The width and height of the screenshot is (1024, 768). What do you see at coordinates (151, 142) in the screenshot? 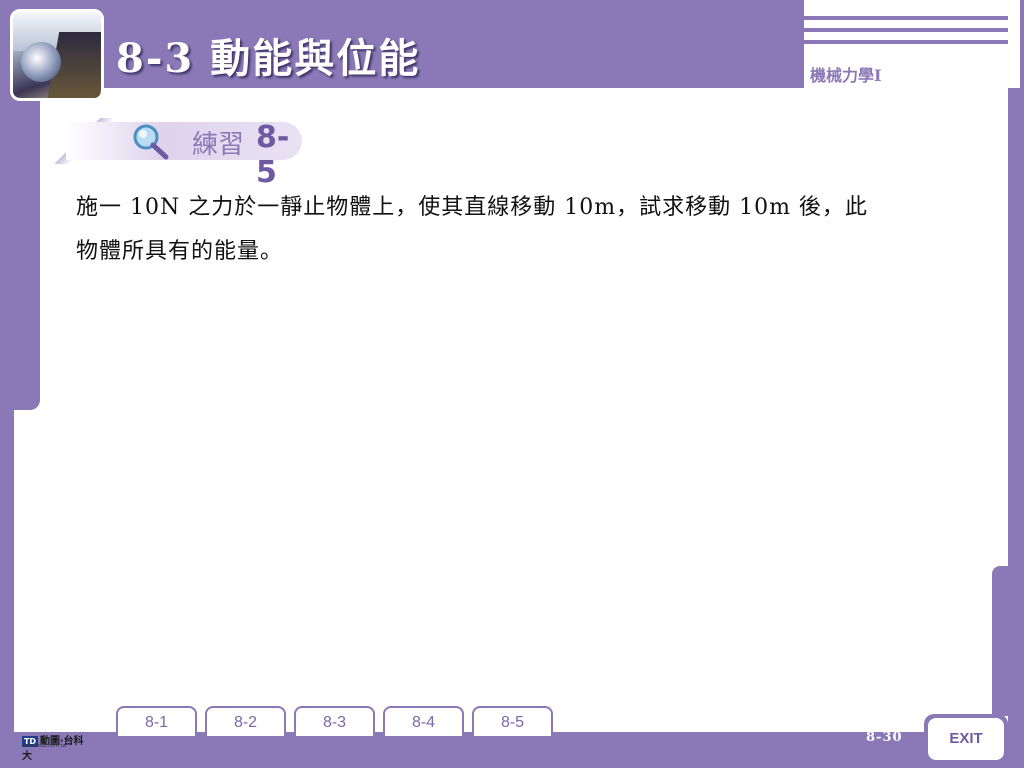
I see `magnifier-icon` at bounding box center [151, 142].